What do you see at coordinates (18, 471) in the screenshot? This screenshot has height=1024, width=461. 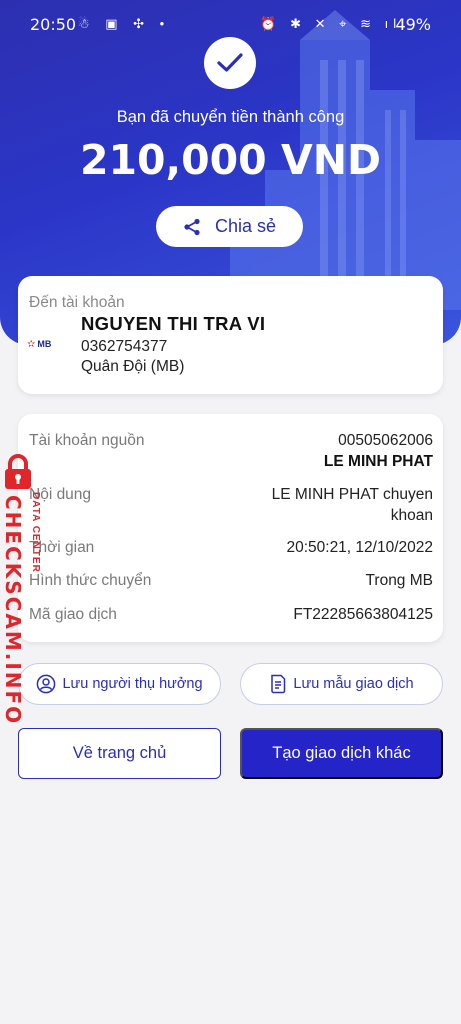 I see `lock-icon` at bounding box center [18, 471].